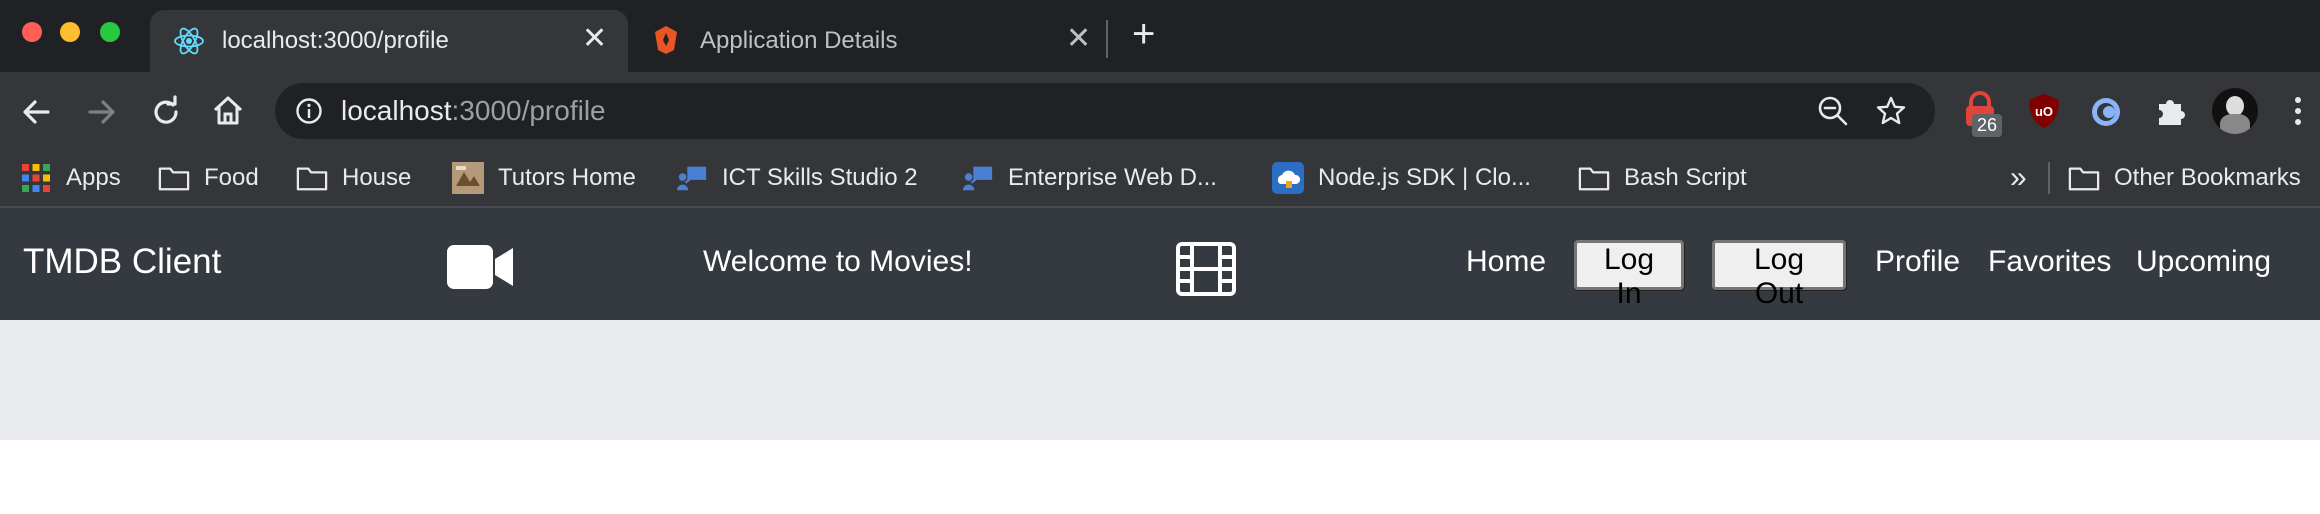 The image size is (2320, 514). I want to click on nav-profile-link: Profile, so click(1917, 264).